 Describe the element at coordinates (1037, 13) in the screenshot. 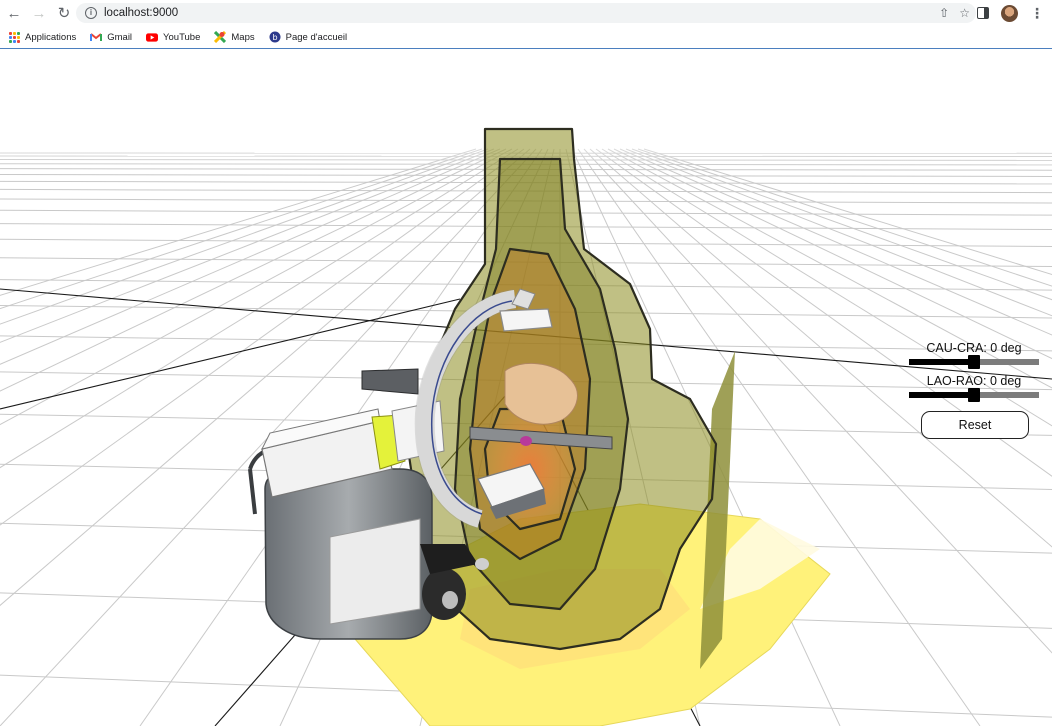

I see `browser-menu-icon: ⋮` at that location.